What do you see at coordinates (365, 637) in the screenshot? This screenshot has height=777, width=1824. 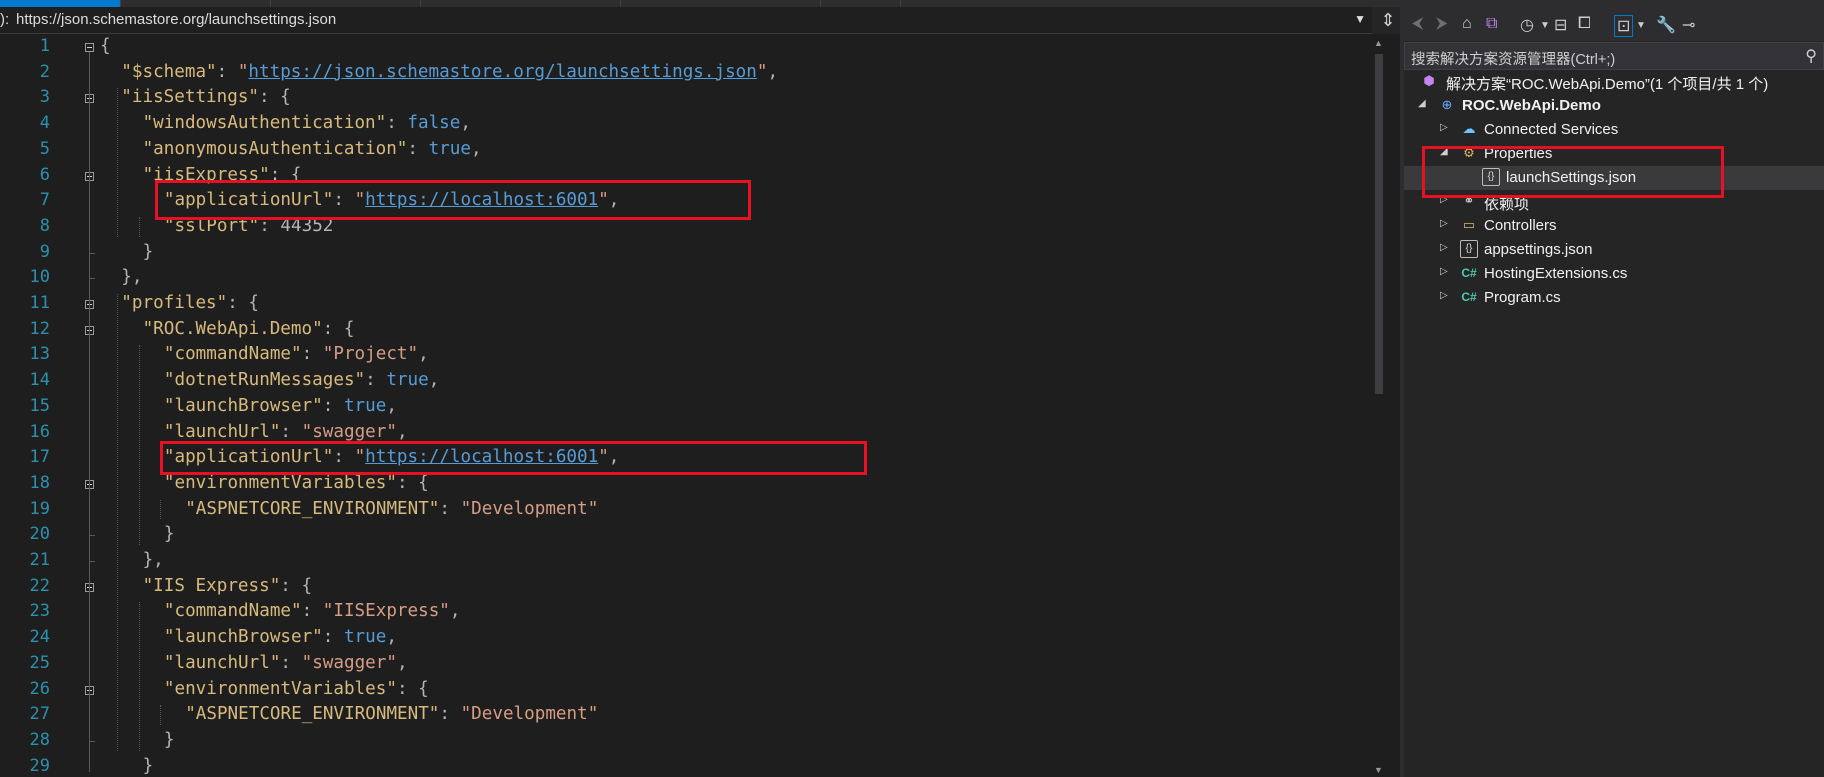 I see `code-token: true` at bounding box center [365, 637].